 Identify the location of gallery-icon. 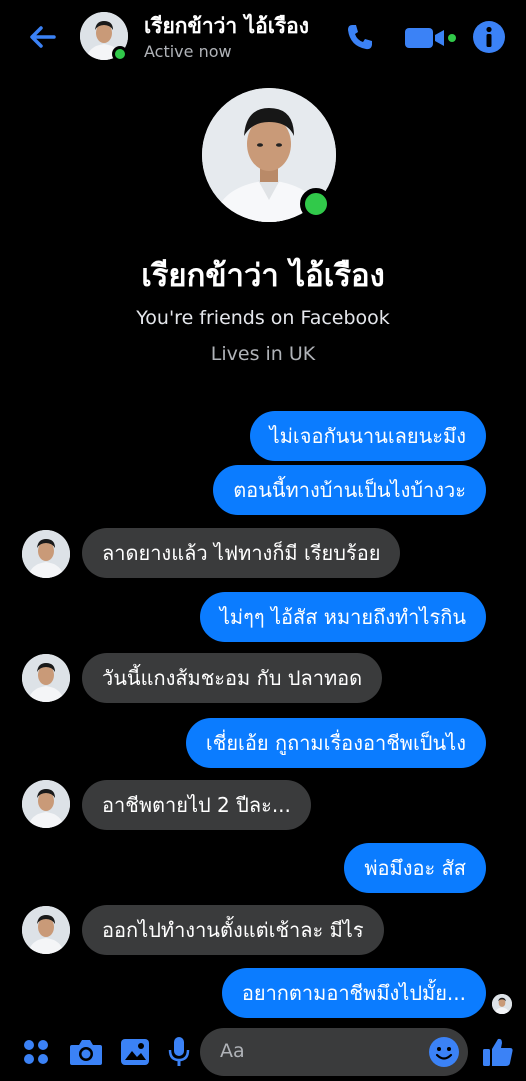
(135, 1052).